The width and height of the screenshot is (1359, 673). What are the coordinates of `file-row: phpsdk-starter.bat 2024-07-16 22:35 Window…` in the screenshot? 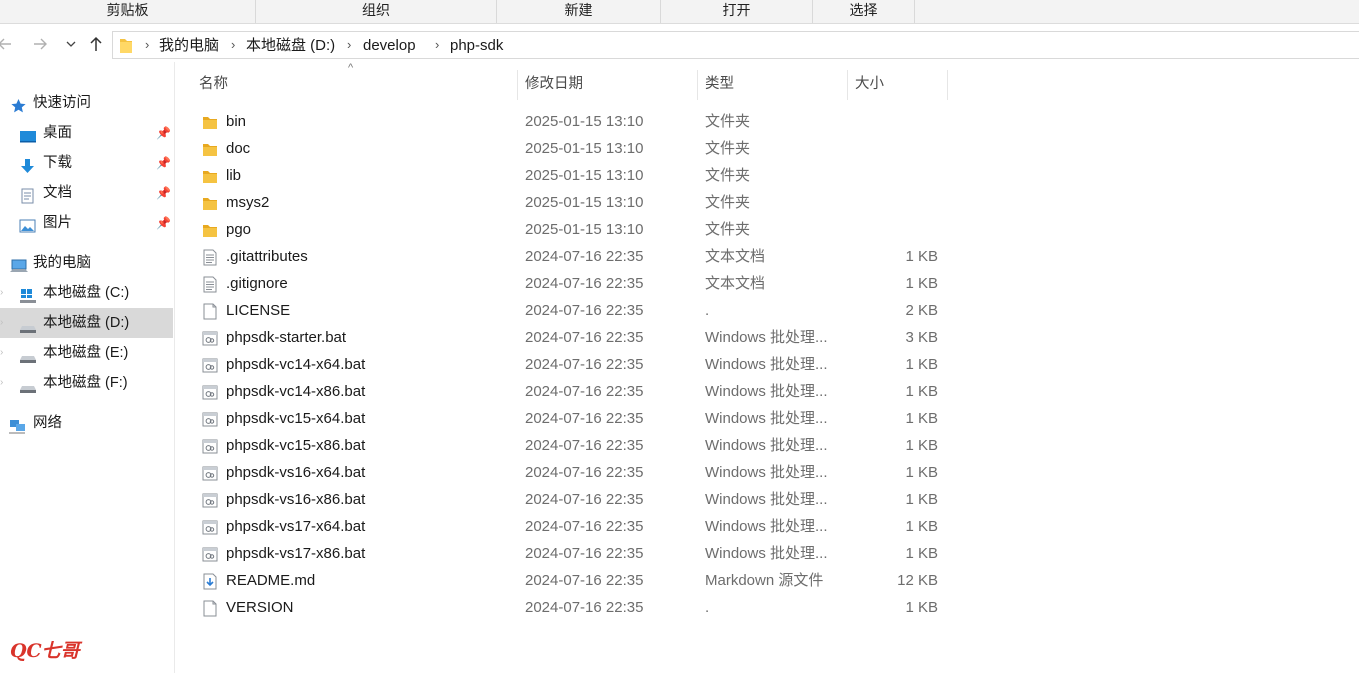 It's located at (570, 337).